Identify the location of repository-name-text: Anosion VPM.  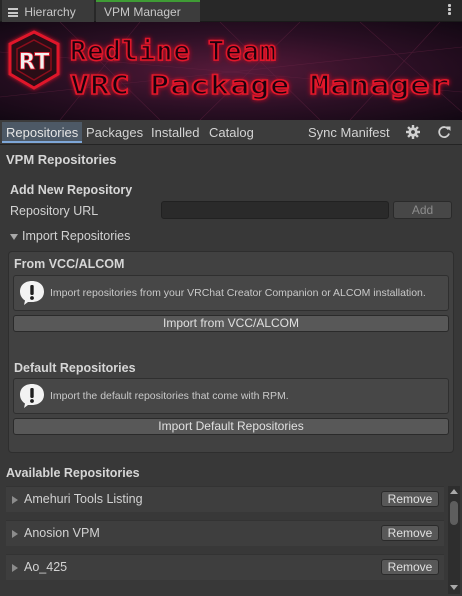
(62, 533).